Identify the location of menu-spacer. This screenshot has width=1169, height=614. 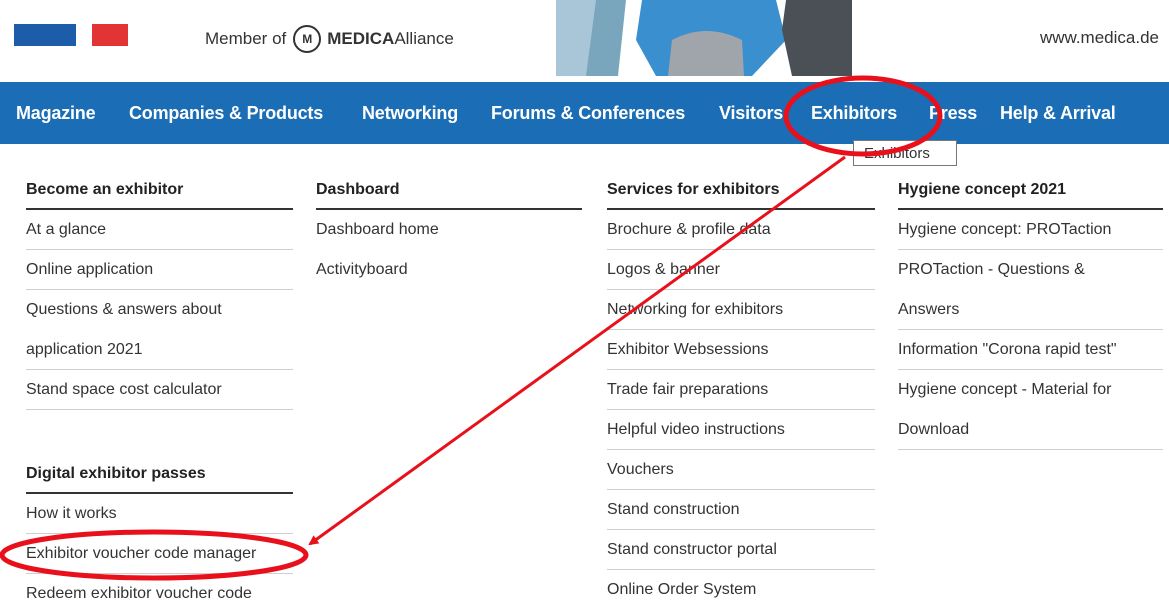
(159, 431).